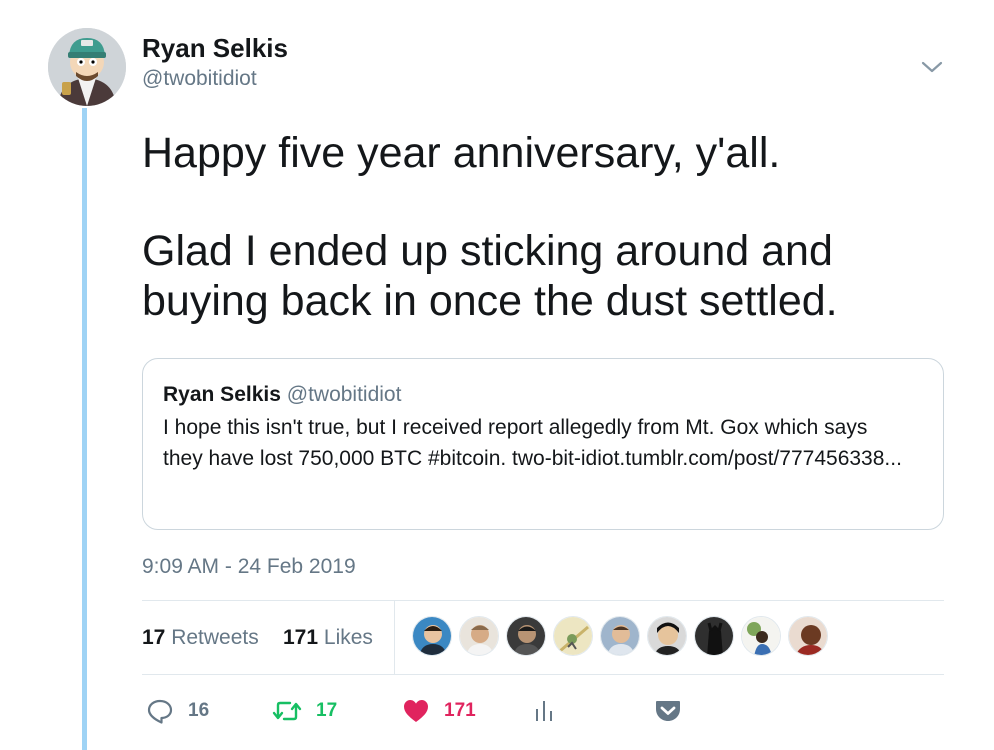 Image resolution: width=994 pixels, height=750 pixels. Describe the element at coordinates (215, 79) in the screenshot. I see `author-handle: @twobitidiot` at that location.